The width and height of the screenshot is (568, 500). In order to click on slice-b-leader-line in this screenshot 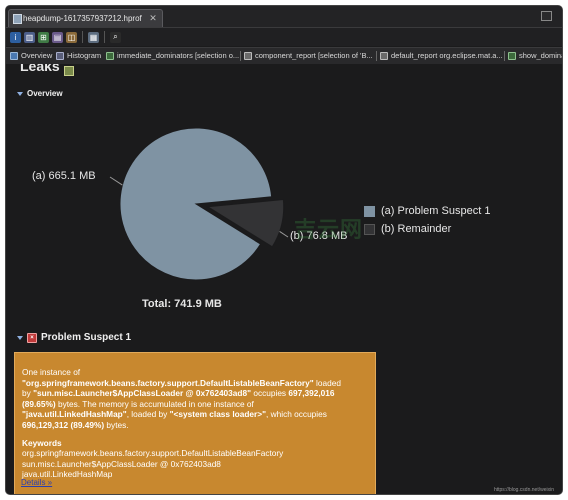, I will do `click(284, 234)`.